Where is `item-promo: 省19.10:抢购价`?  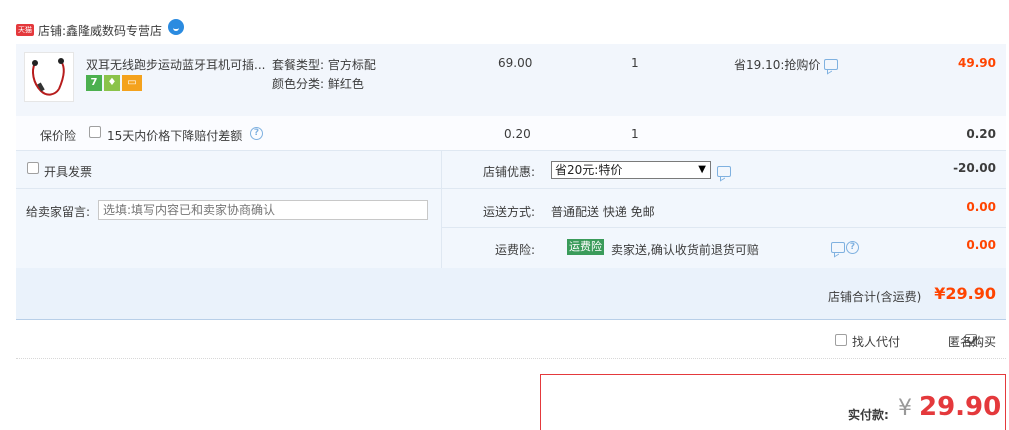 item-promo: 省19.10:抢购价 is located at coordinates (786, 64).